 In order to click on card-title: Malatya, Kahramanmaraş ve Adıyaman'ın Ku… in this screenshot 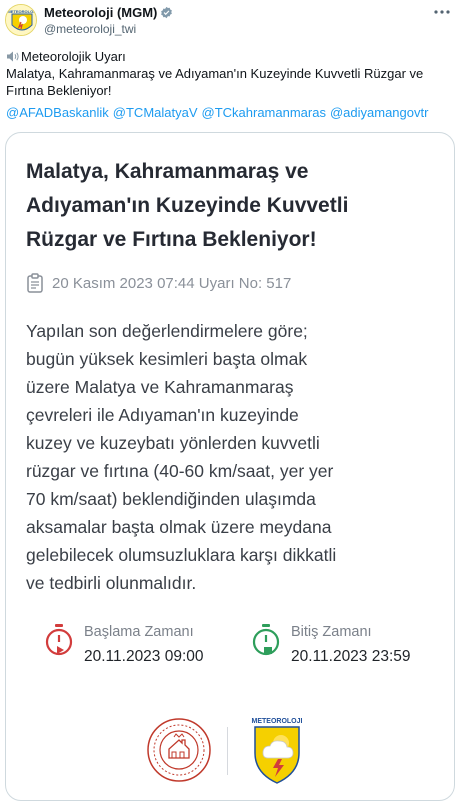, I will do `click(233, 206)`.